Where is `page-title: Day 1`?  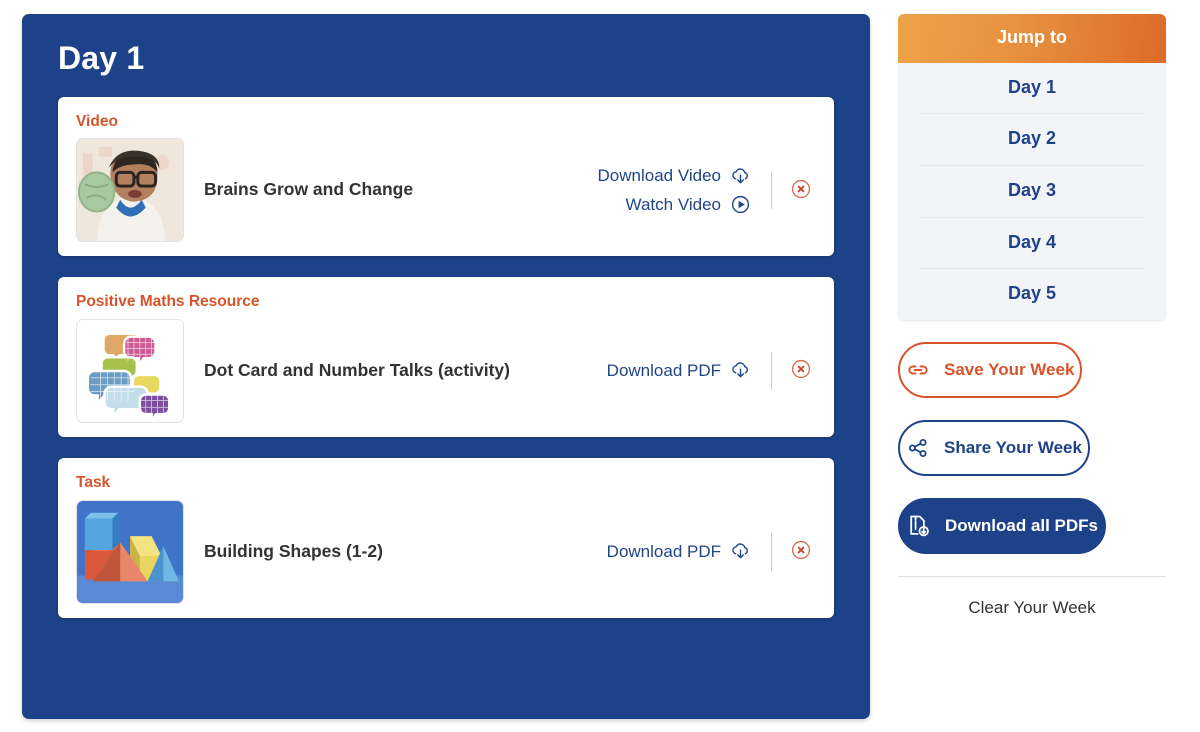
page-title: Day 1 is located at coordinates (101, 58).